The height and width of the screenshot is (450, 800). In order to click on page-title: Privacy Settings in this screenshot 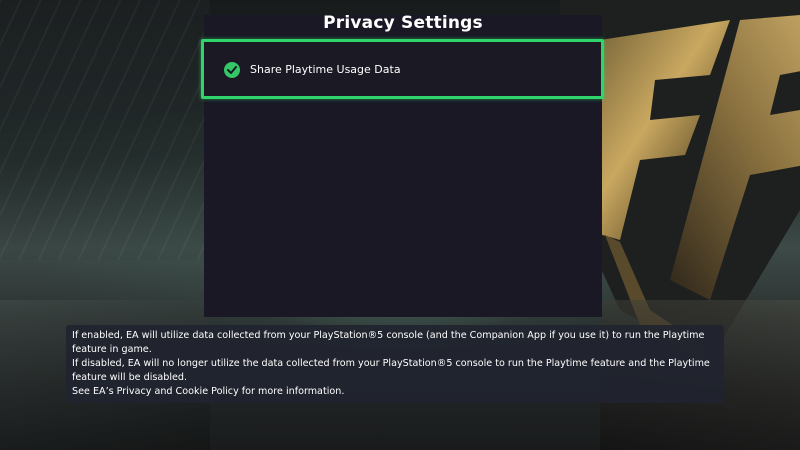, I will do `click(403, 23)`.